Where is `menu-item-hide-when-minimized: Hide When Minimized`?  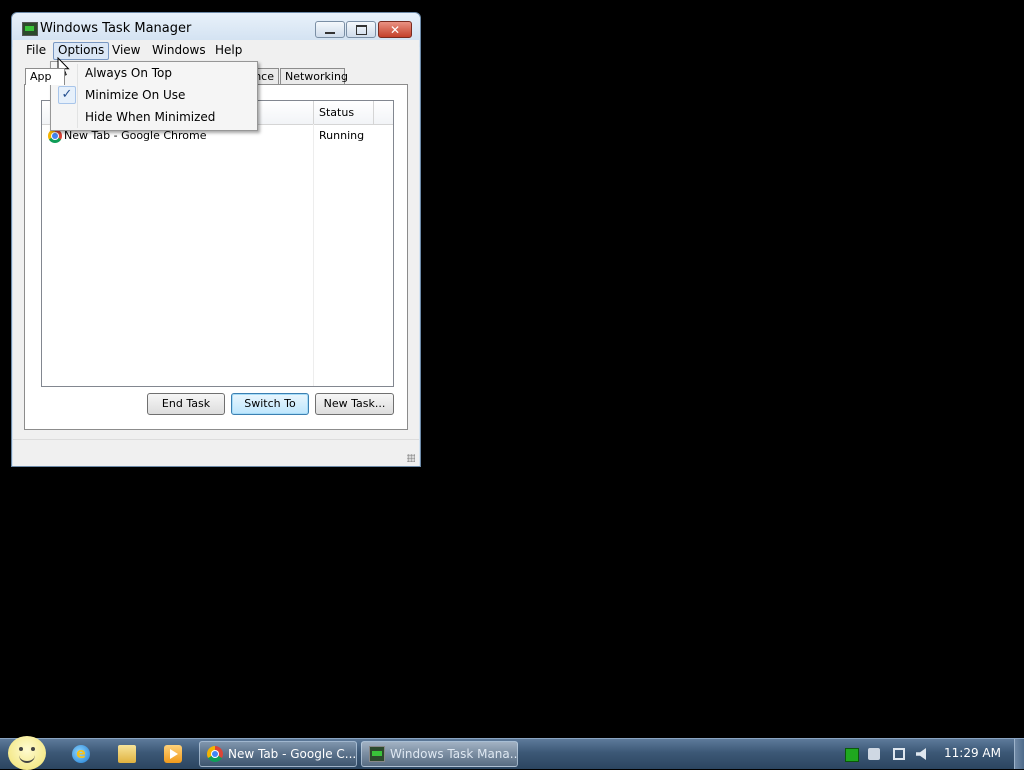
menu-item-hide-when-minimized: Hide When Minimized is located at coordinates (154, 117).